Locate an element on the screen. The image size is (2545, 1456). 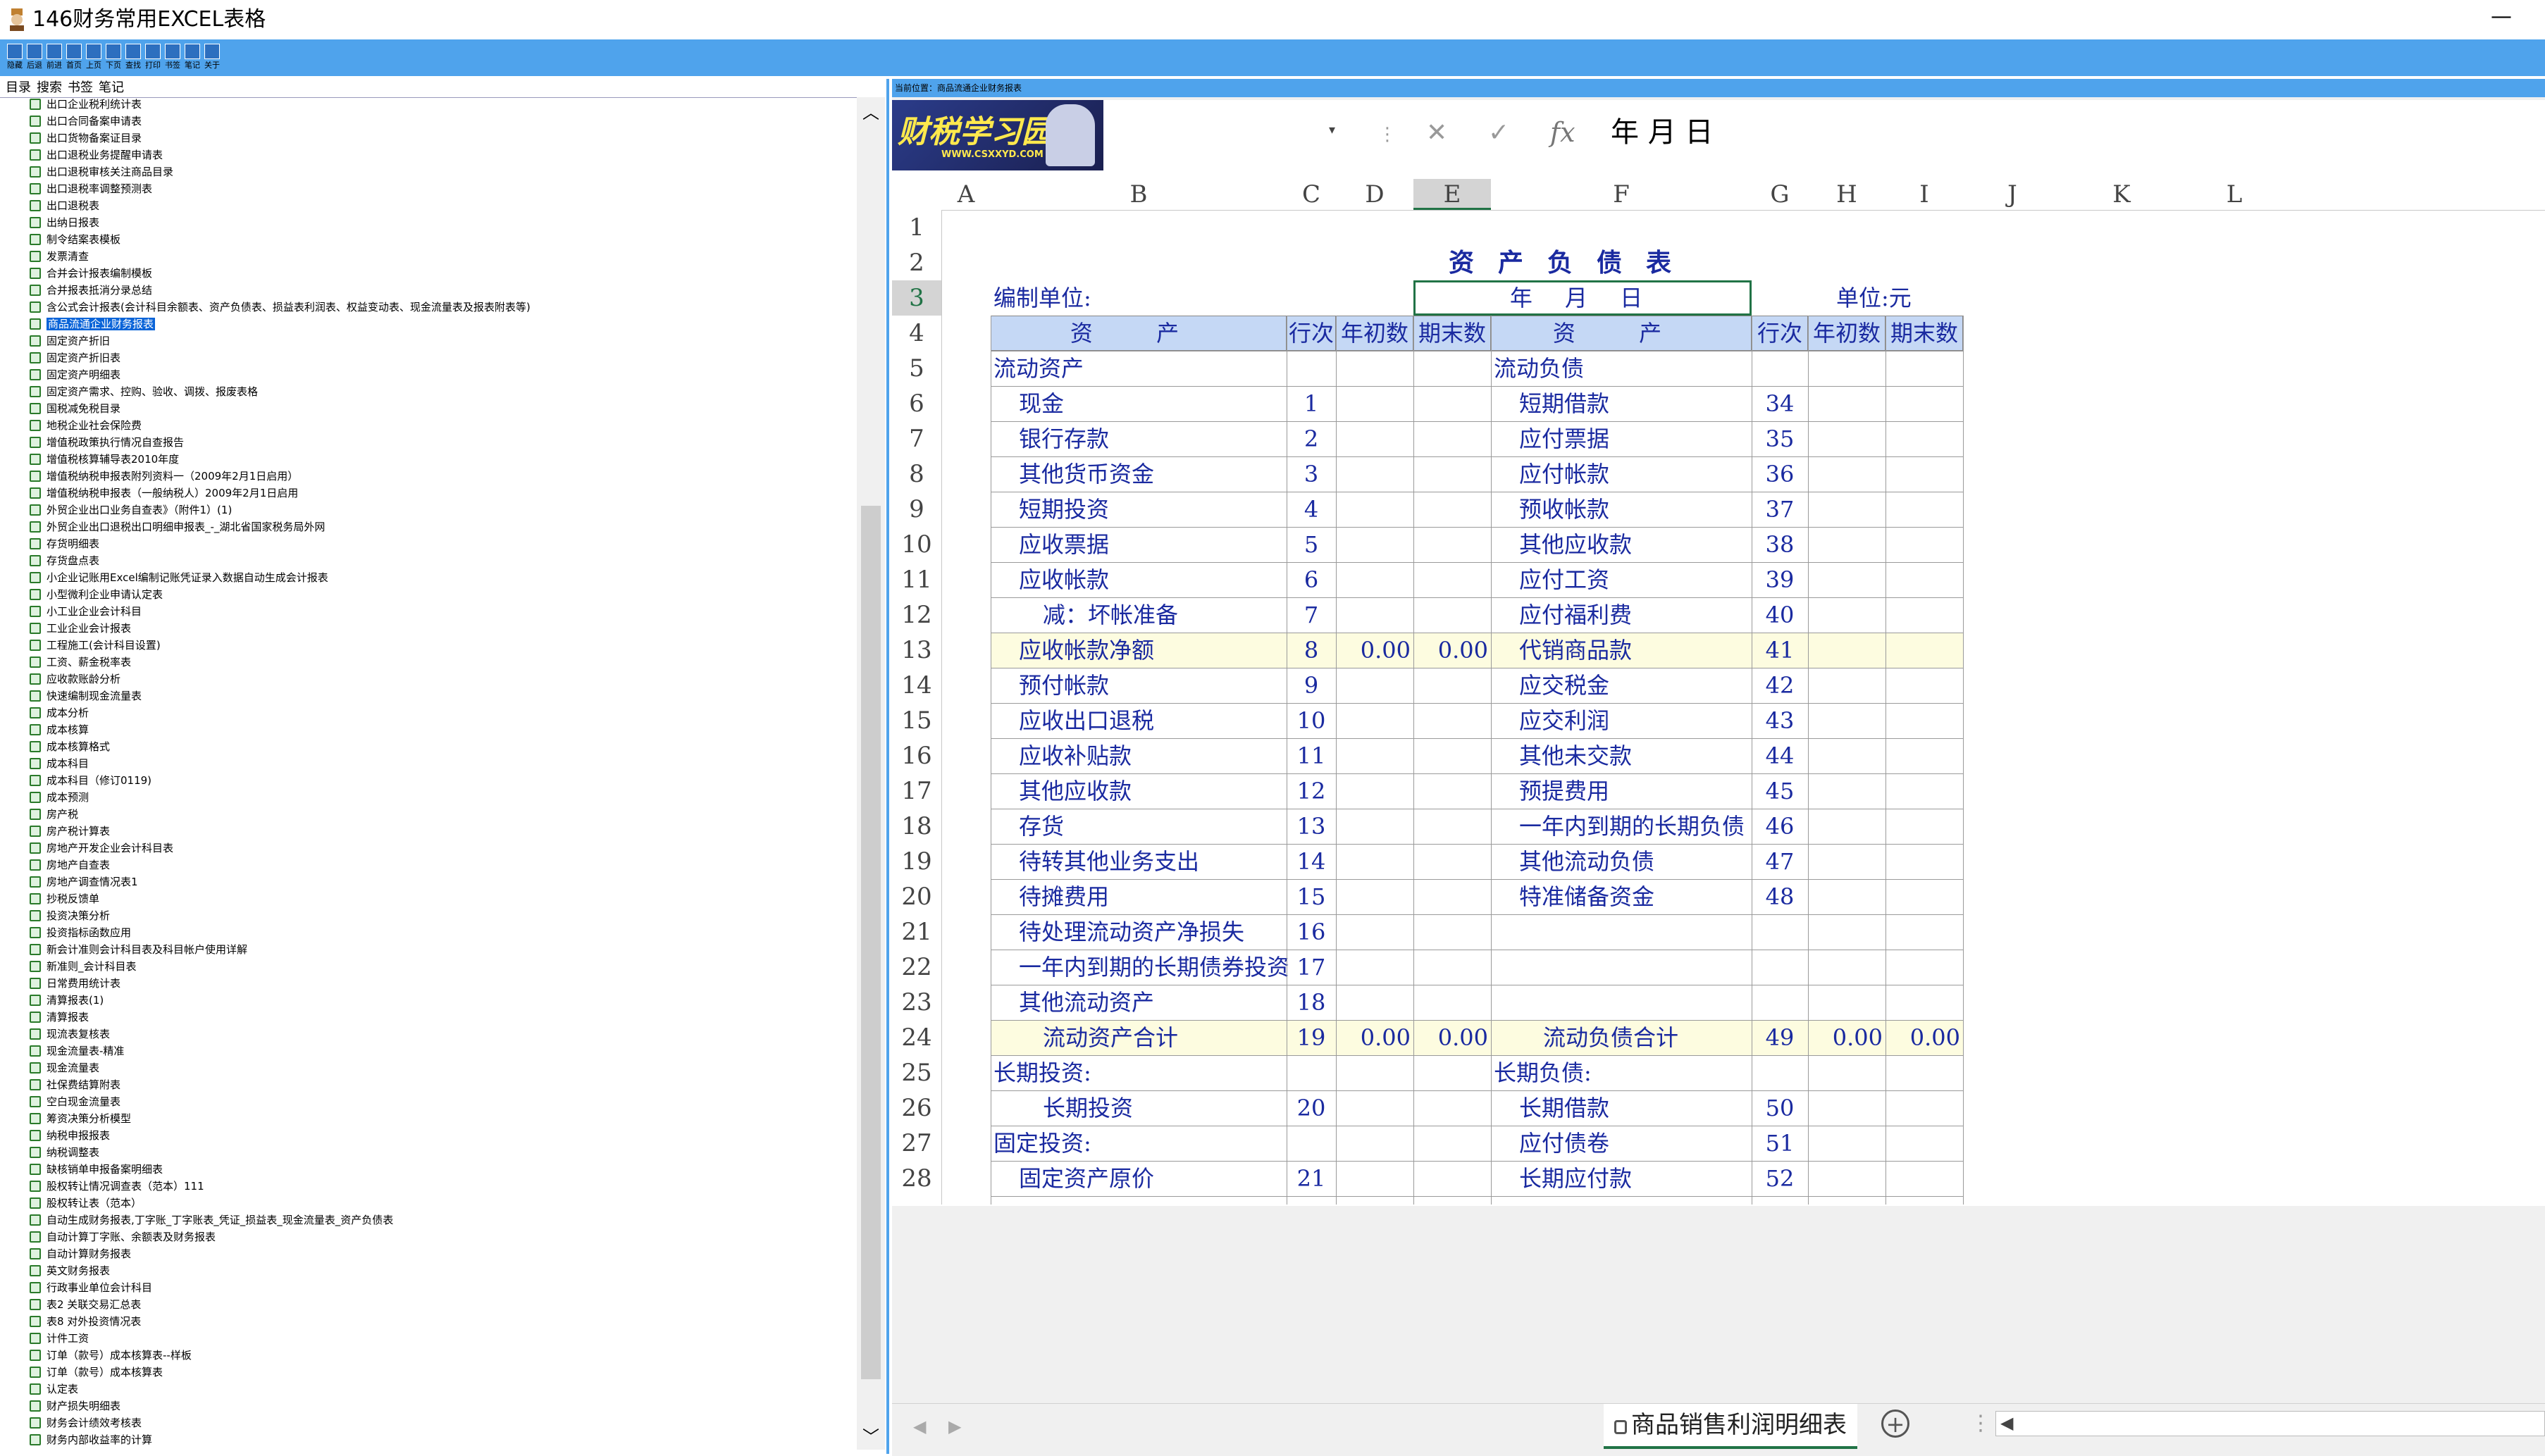
column-header: J is located at coordinates (2012, 194).